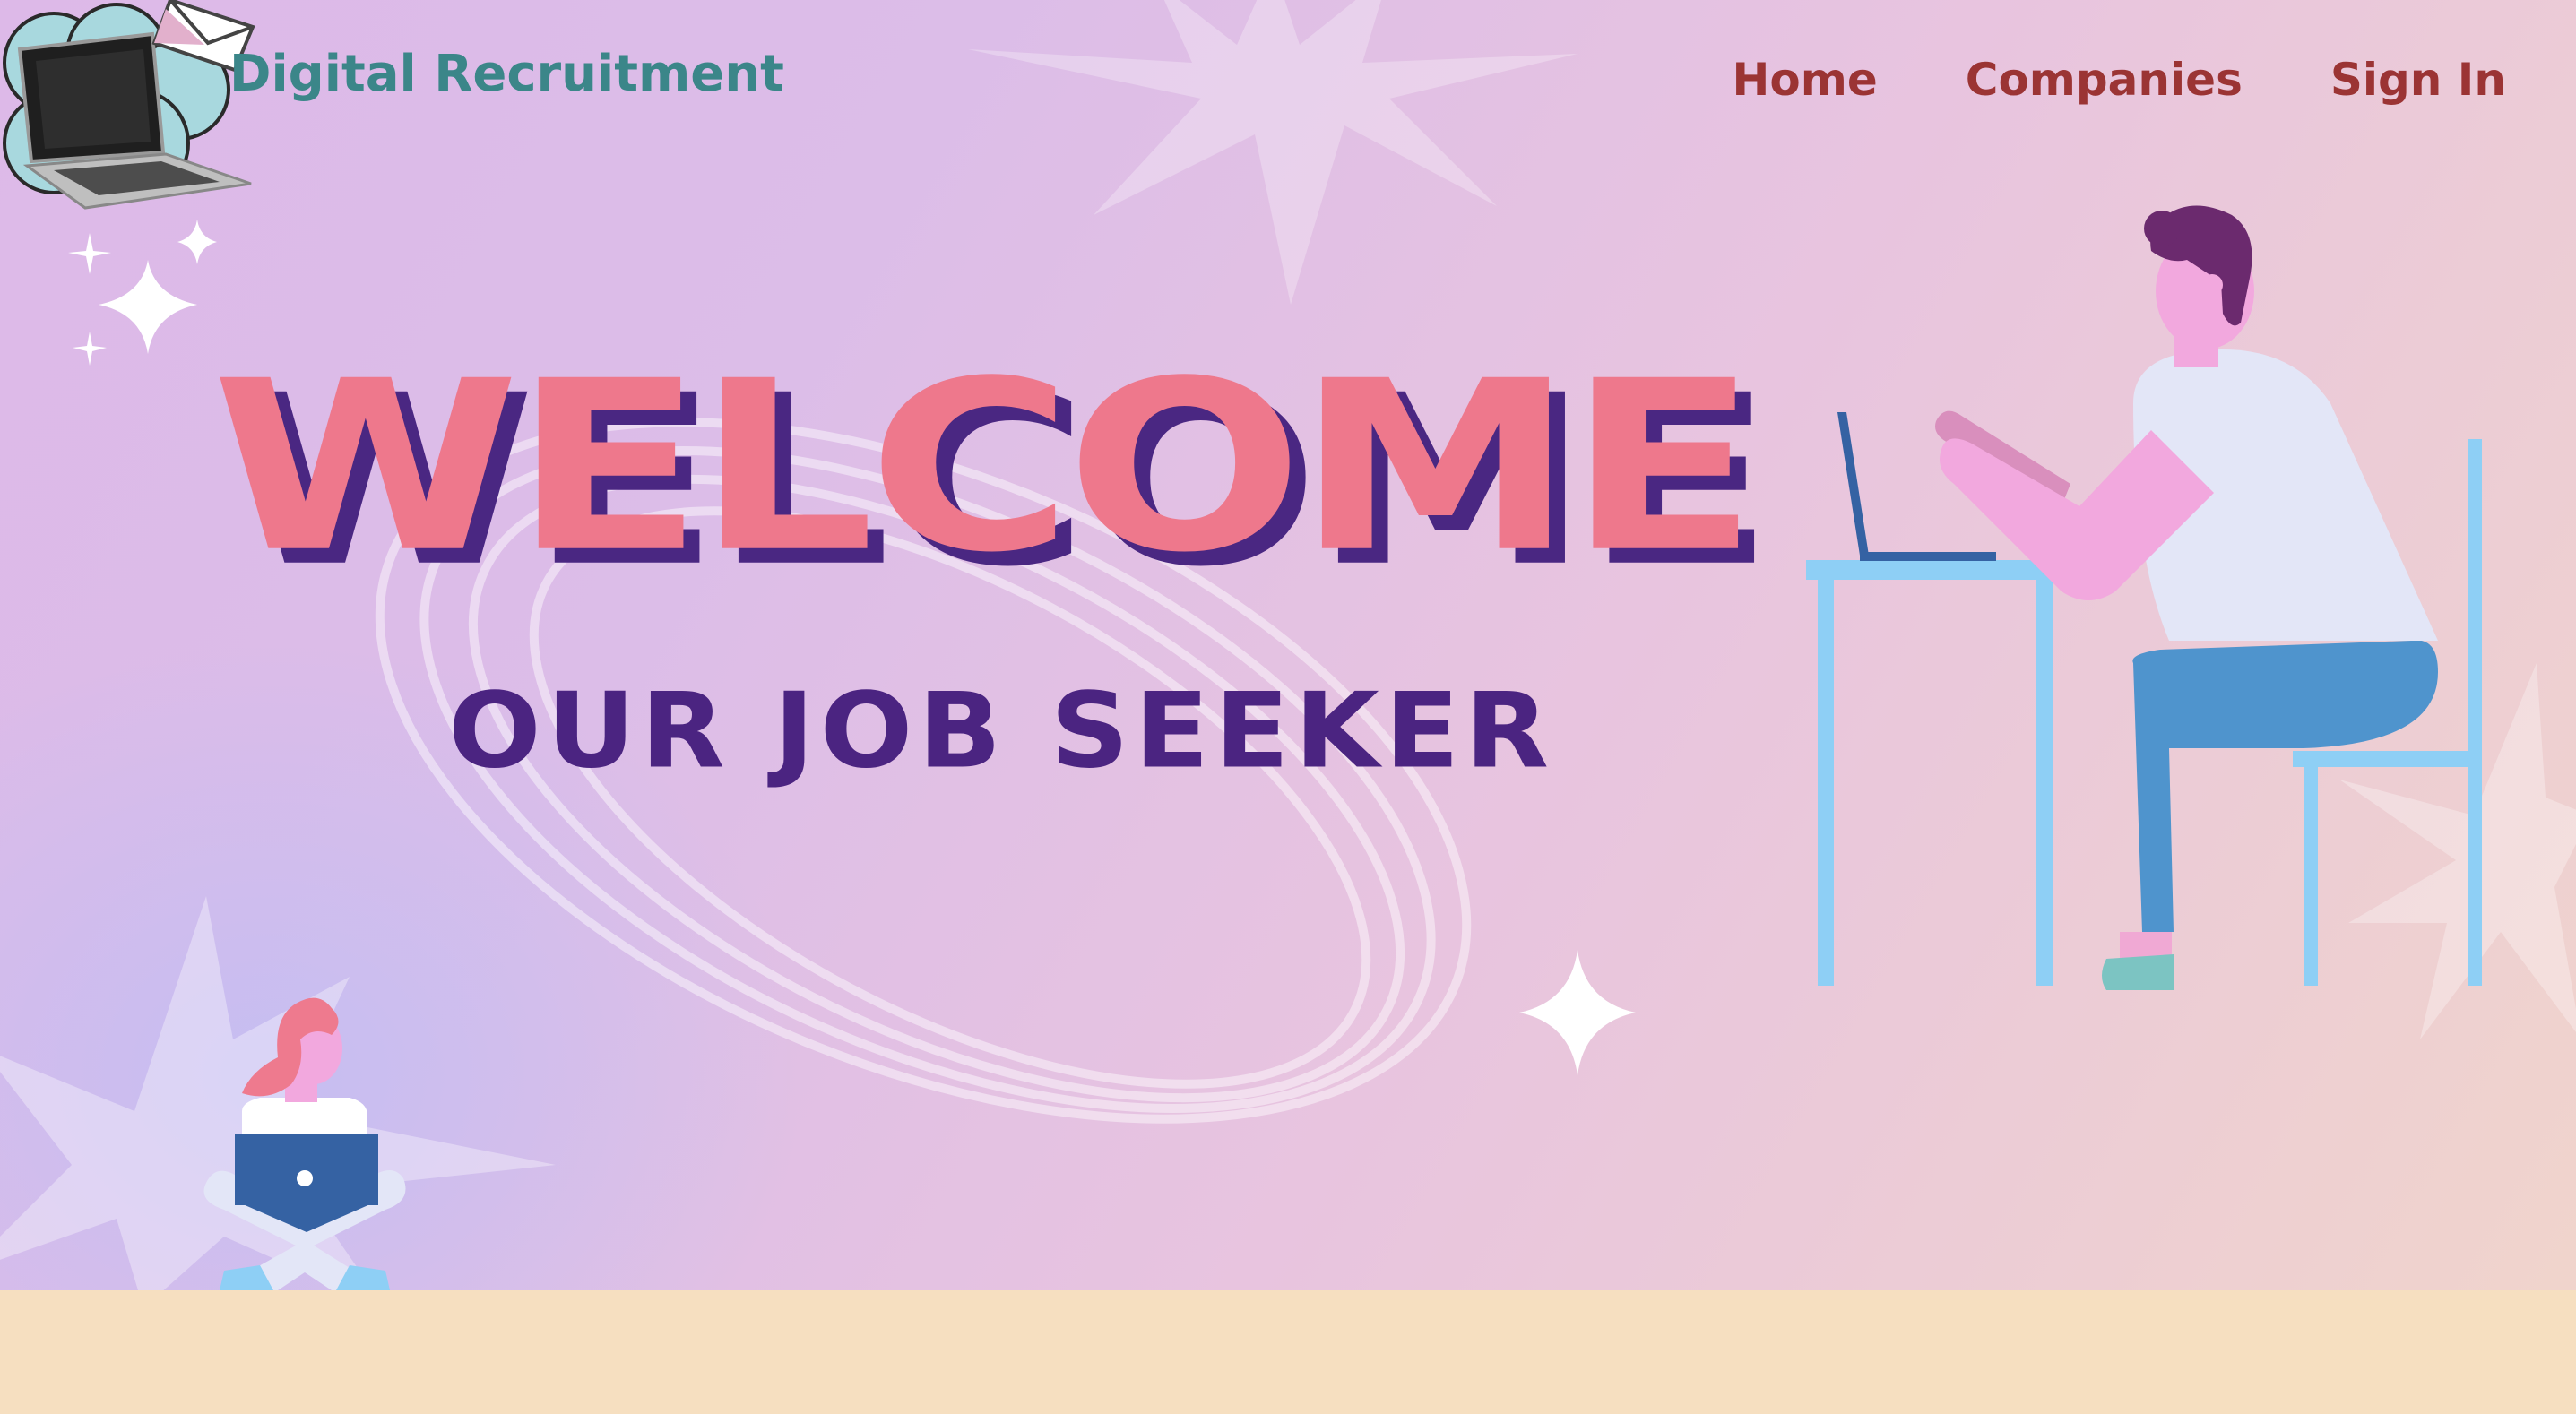 The height and width of the screenshot is (1414, 2576). I want to click on woman-laptop-illustration, so click(304, 1143).